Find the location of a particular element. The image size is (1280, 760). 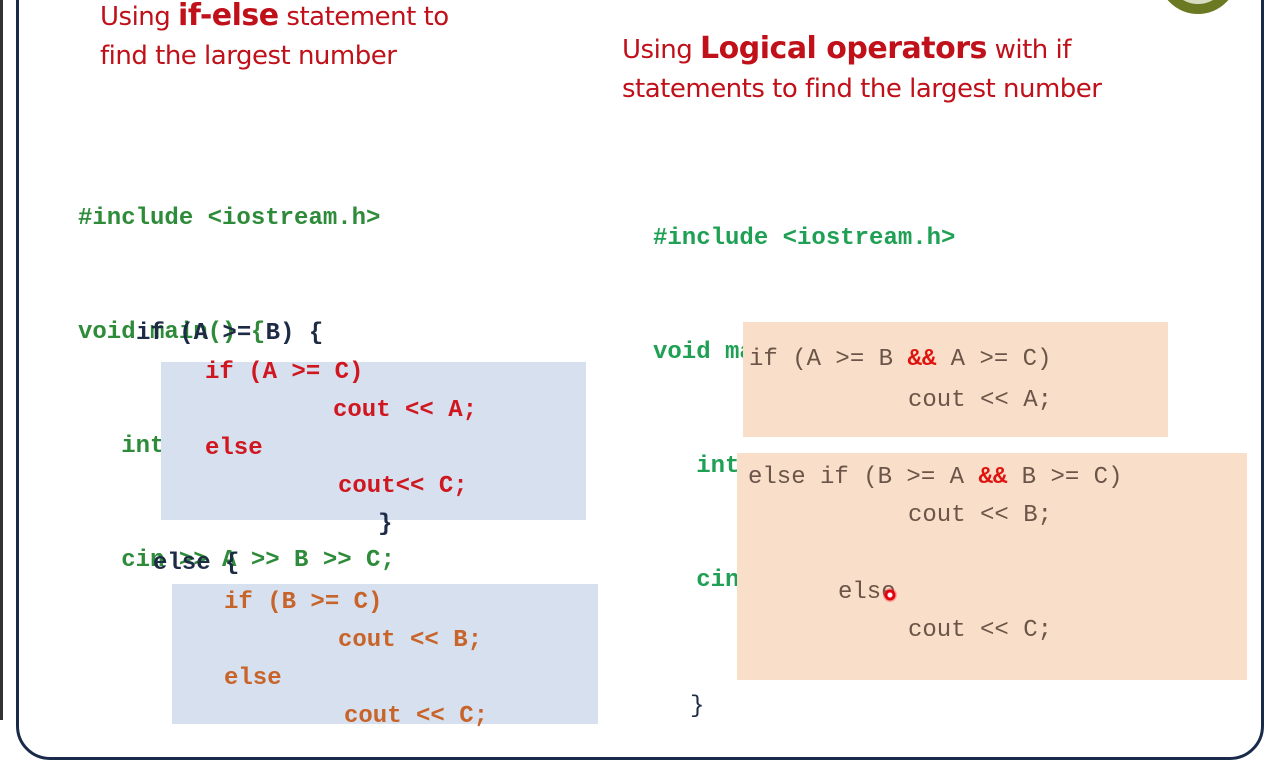

right-title-keyword: Logical operators is located at coordinates (843, 48).